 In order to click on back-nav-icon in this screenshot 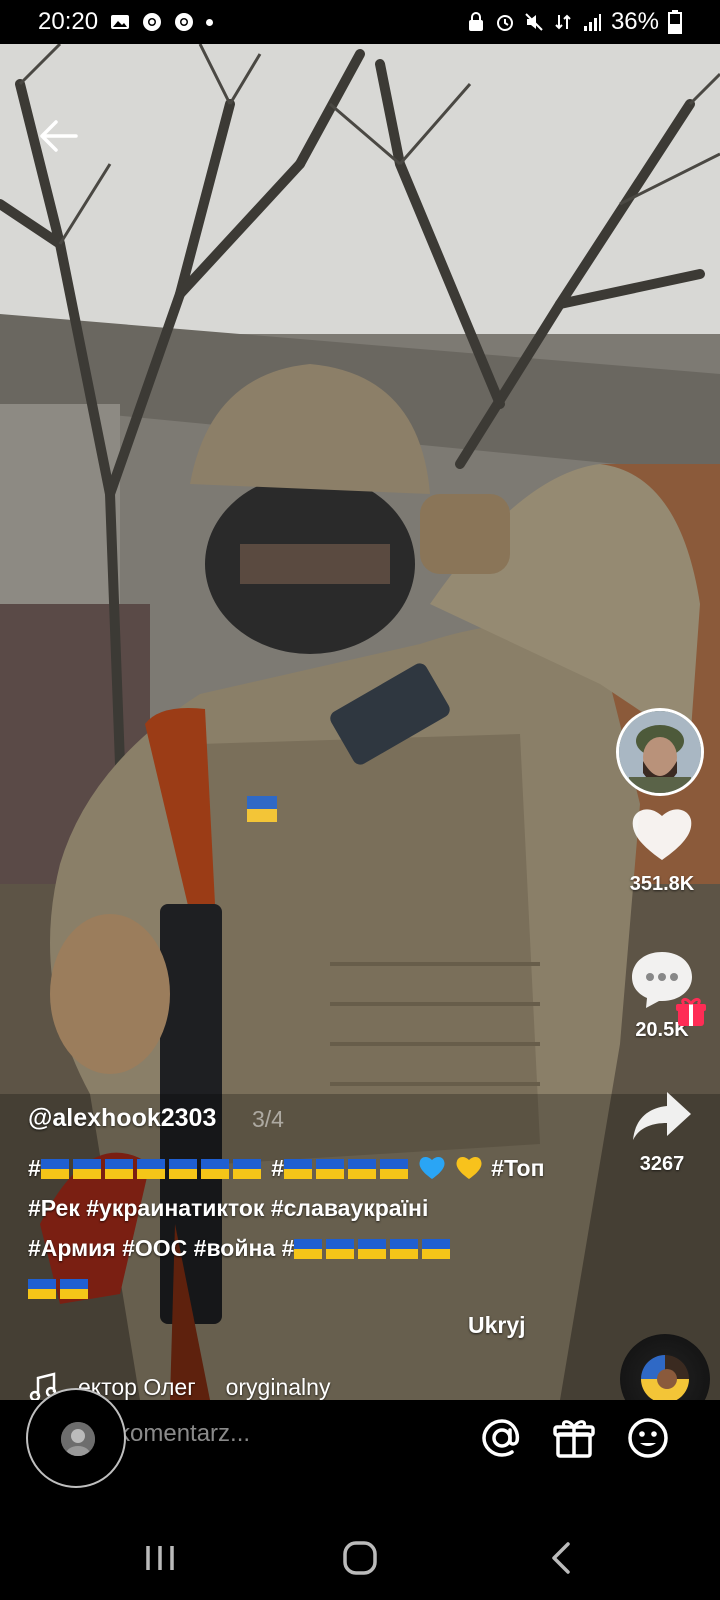, I will do `click(562, 1558)`.